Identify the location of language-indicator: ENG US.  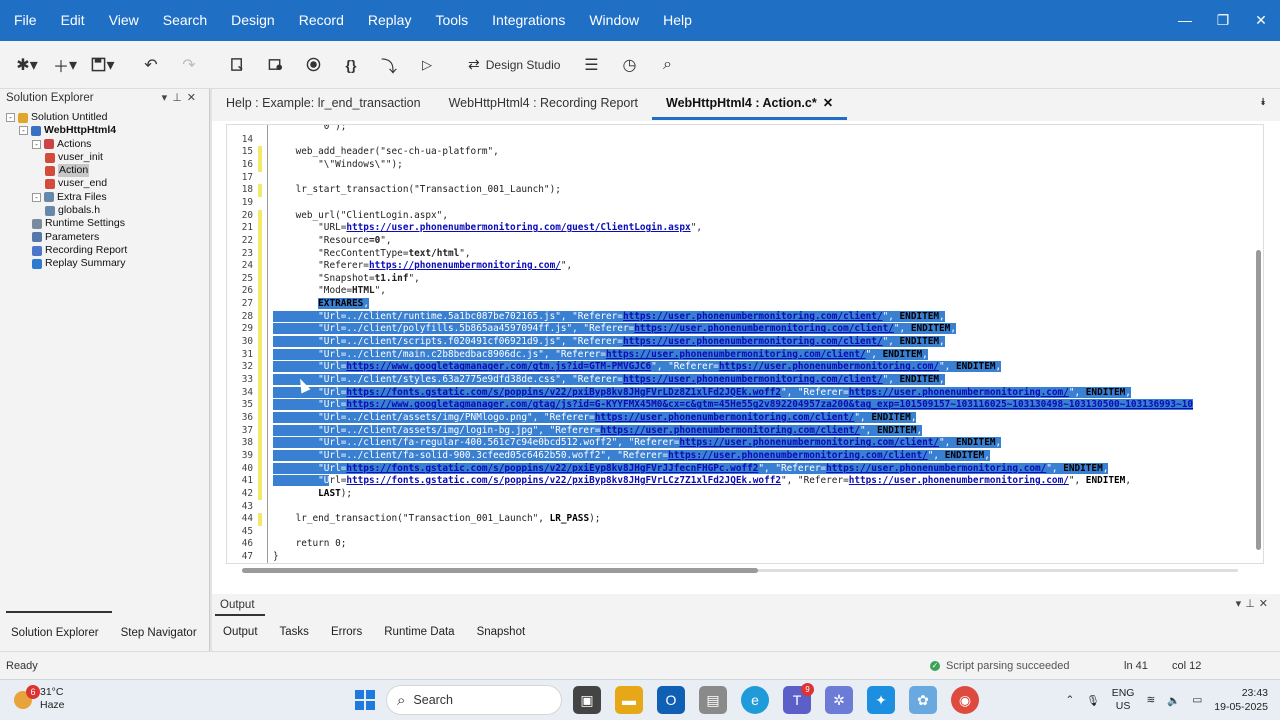
(1123, 700).